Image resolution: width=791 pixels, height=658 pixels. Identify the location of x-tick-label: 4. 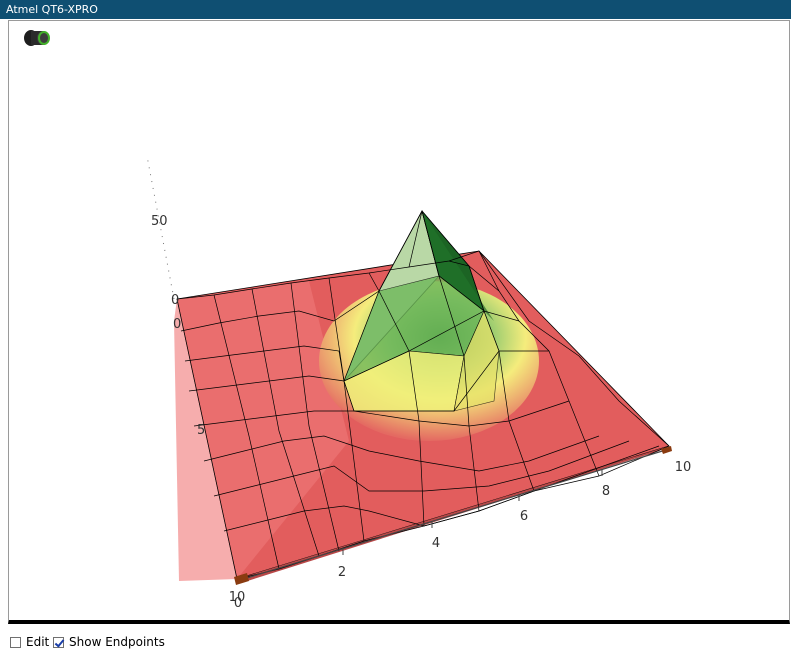
(436, 543).